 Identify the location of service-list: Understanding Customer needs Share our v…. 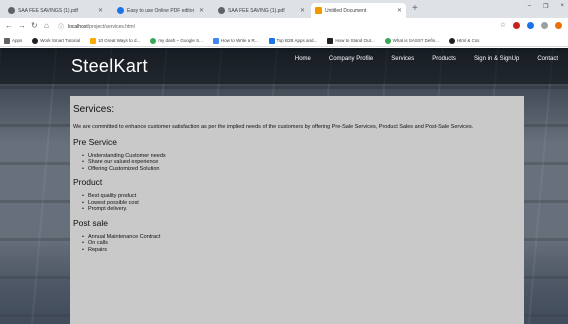
(301, 163).